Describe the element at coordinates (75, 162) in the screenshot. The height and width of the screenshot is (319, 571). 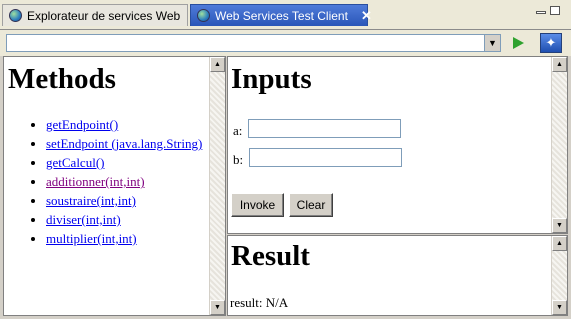
I see `method-link-getcalcul: getCalcul()` at that location.